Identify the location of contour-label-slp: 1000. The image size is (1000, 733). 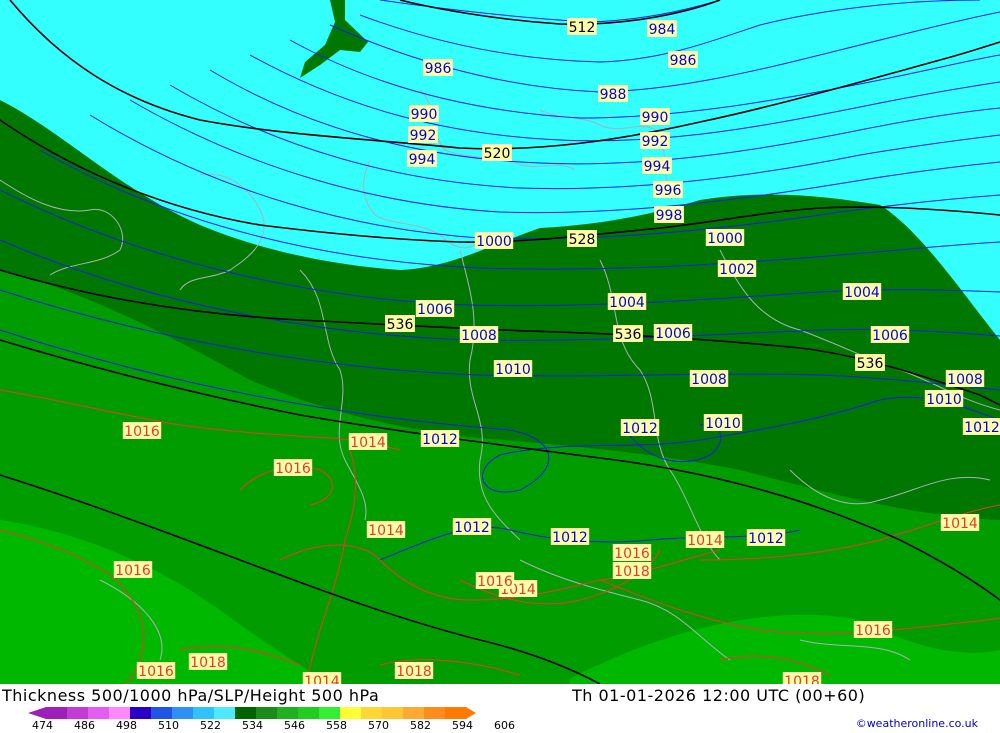
(725, 238).